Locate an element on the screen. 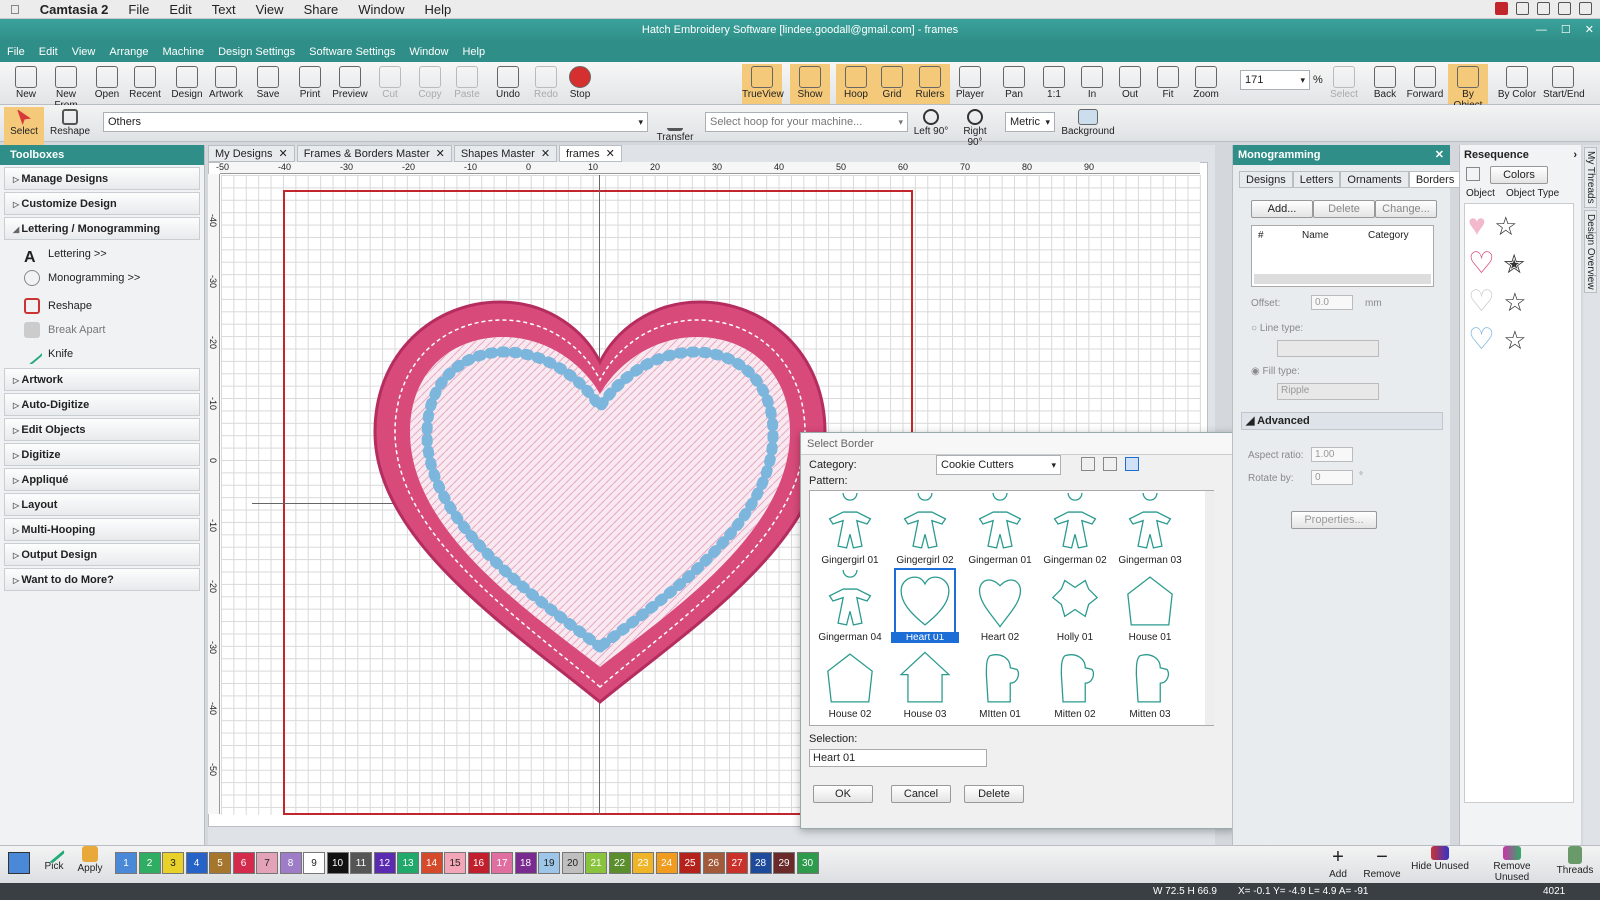  thread-swatch: 22 is located at coordinates (619, 863).